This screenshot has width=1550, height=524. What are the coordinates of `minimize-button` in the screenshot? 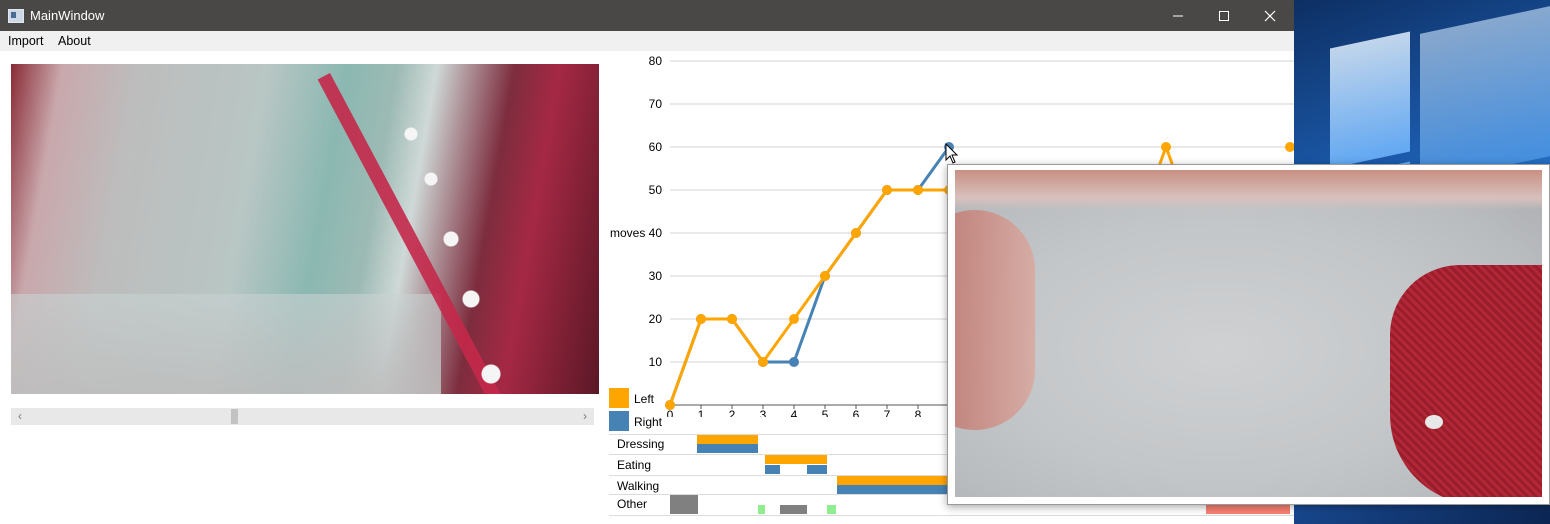 It's located at (1178, 15).